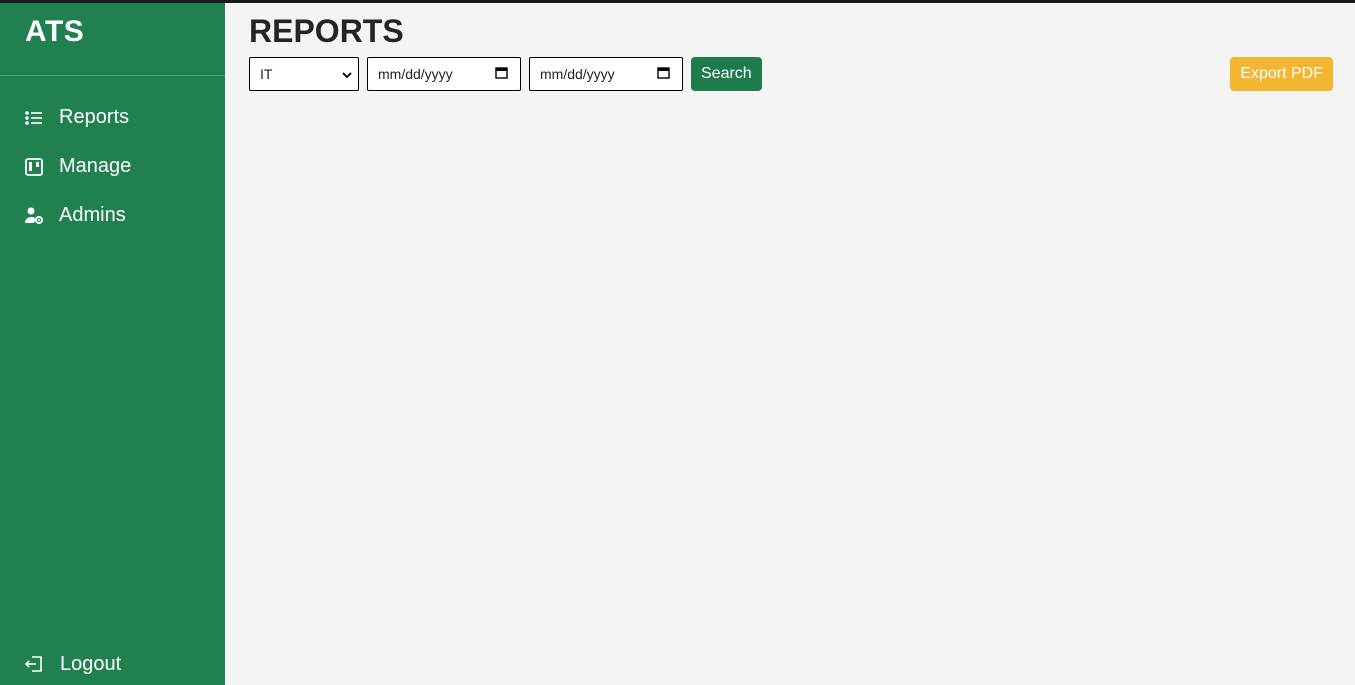 The width and height of the screenshot is (1355, 685). What do you see at coordinates (415, 74) in the screenshot?
I see `start-date-placeholder: mm/dd/yyyy` at bounding box center [415, 74].